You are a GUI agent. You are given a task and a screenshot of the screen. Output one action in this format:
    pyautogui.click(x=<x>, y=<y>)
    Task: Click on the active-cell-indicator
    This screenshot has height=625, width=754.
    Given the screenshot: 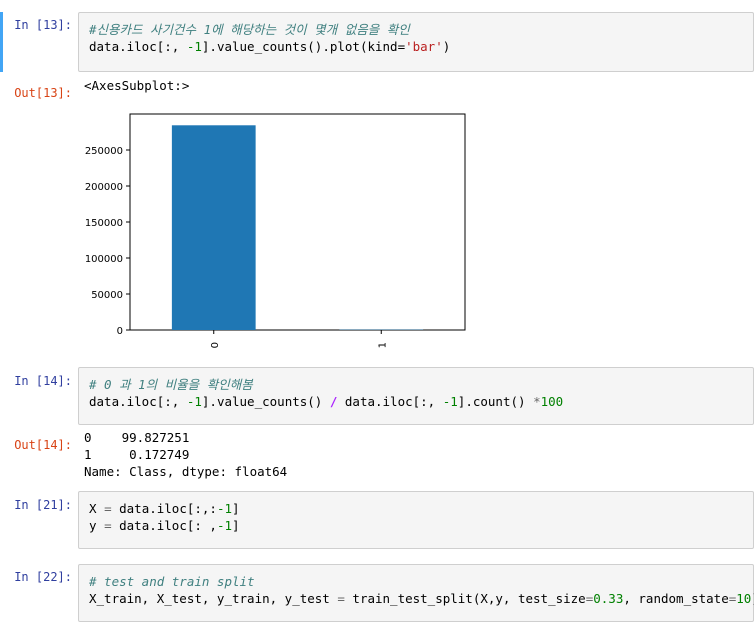 What is the action you would take?
    pyautogui.click(x=1, y=42)
    